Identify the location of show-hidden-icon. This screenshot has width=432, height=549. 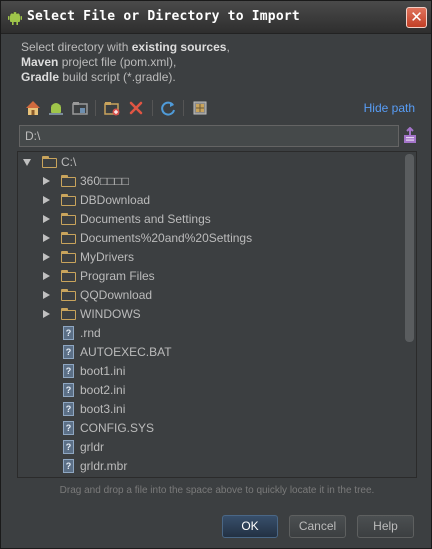
(200, 108).